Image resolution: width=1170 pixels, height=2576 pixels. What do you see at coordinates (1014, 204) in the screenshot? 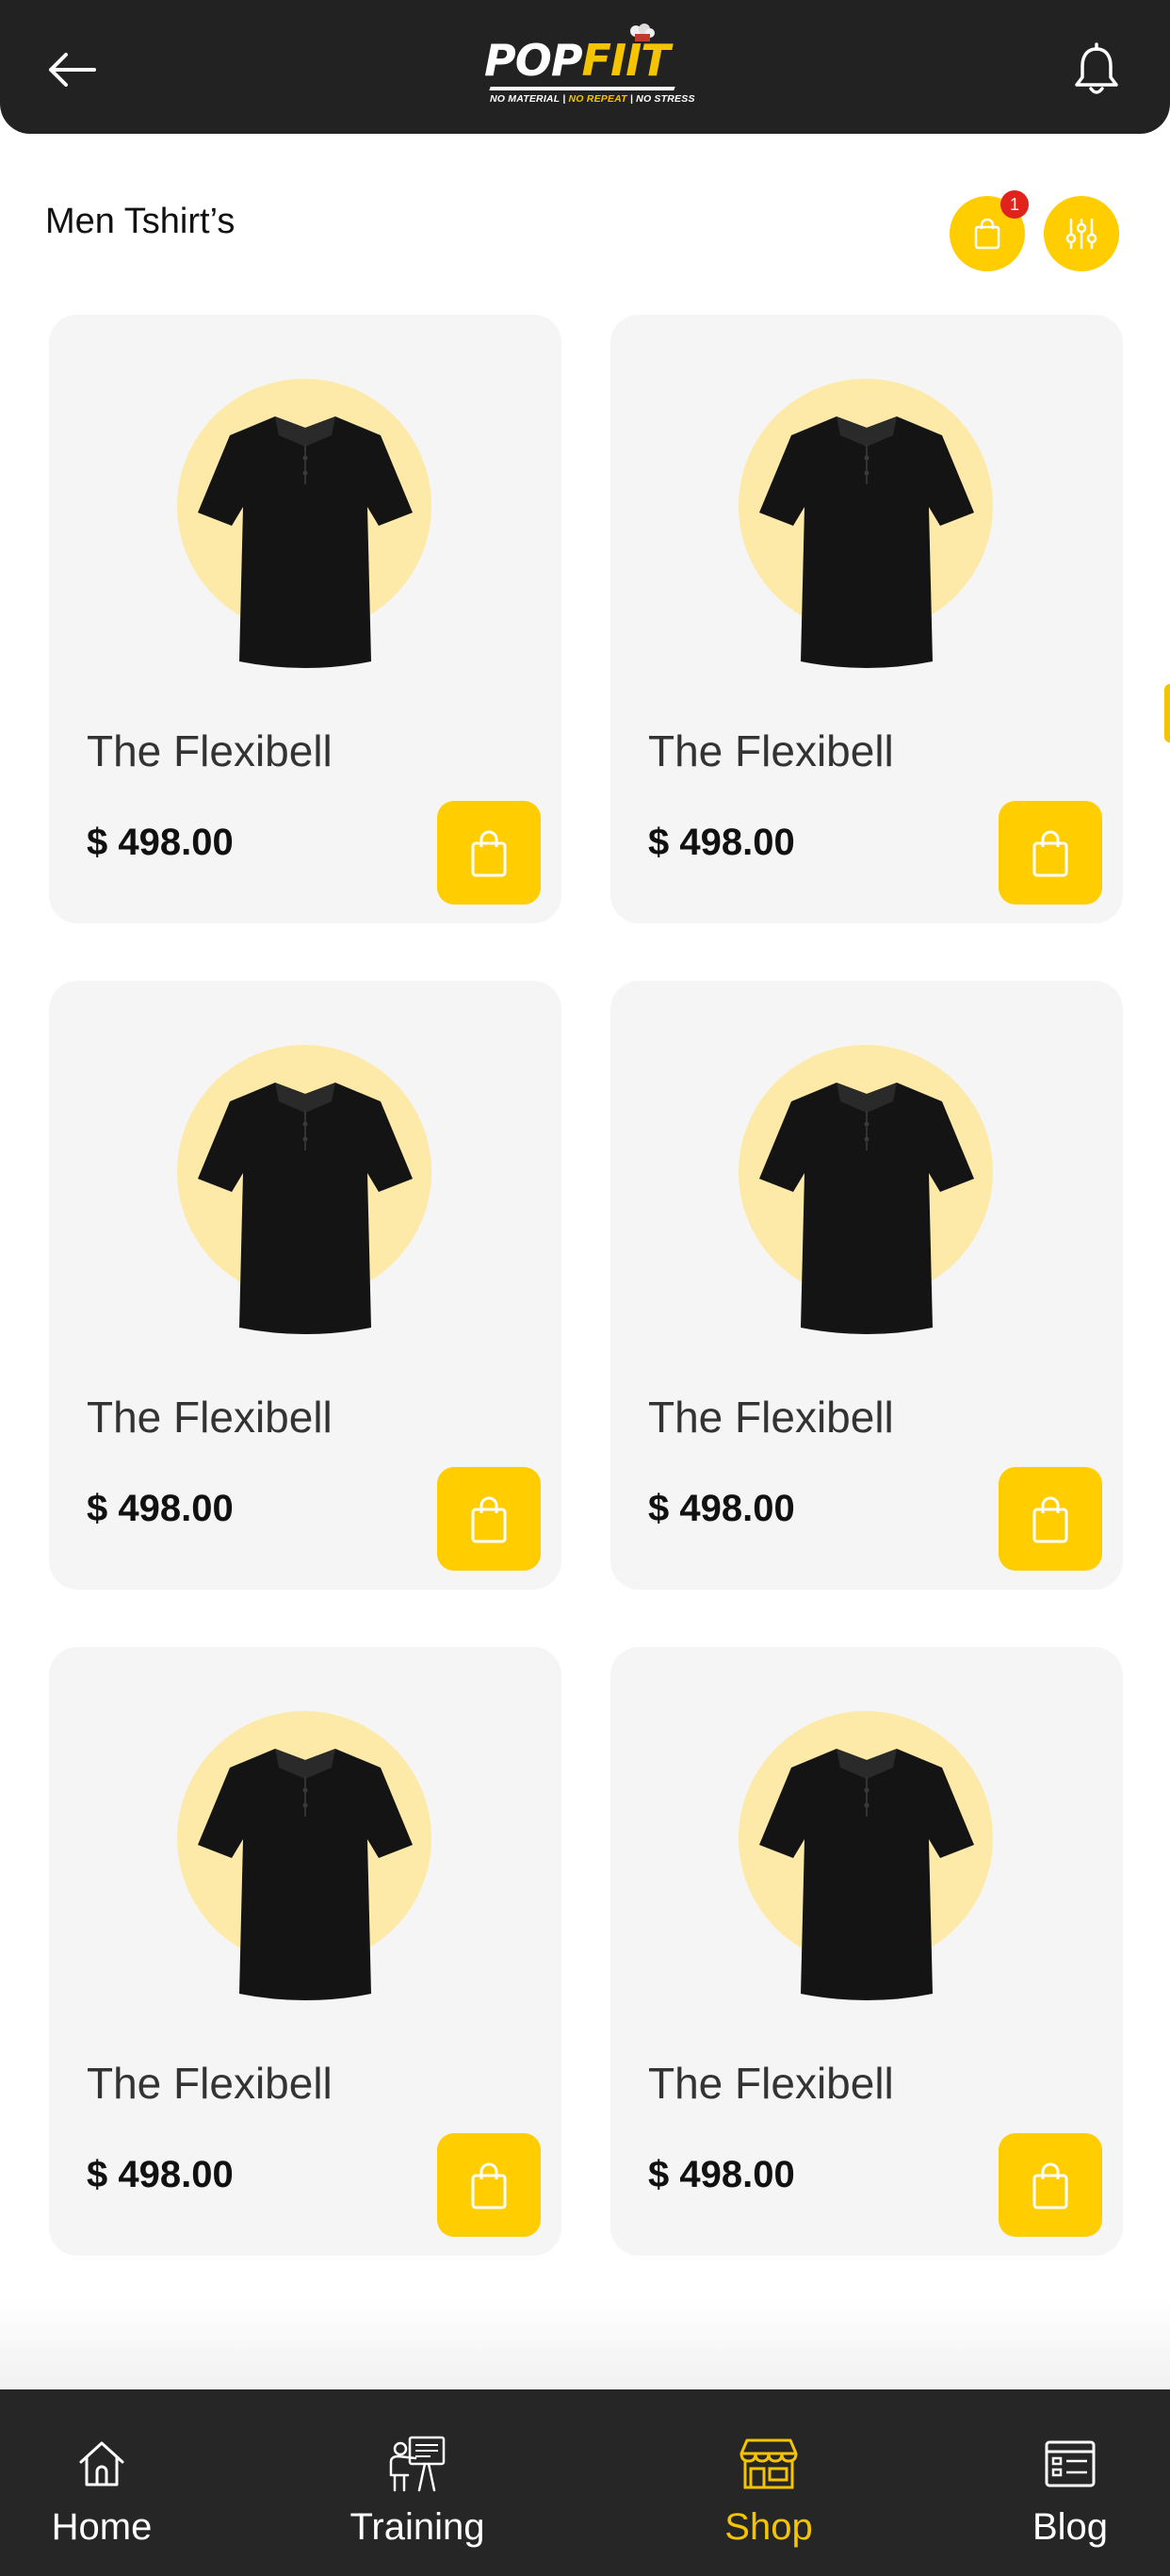
I see `cart-count-badge: 1` at bounding box center [1014, 204].